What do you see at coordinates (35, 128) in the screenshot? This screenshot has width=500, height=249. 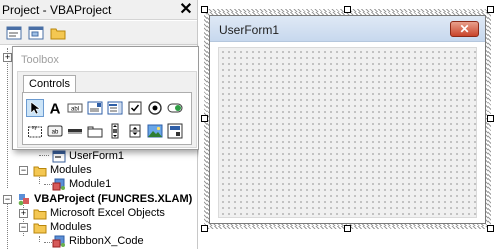 I see `svg-text: xy` at bounding box center [35, 128].